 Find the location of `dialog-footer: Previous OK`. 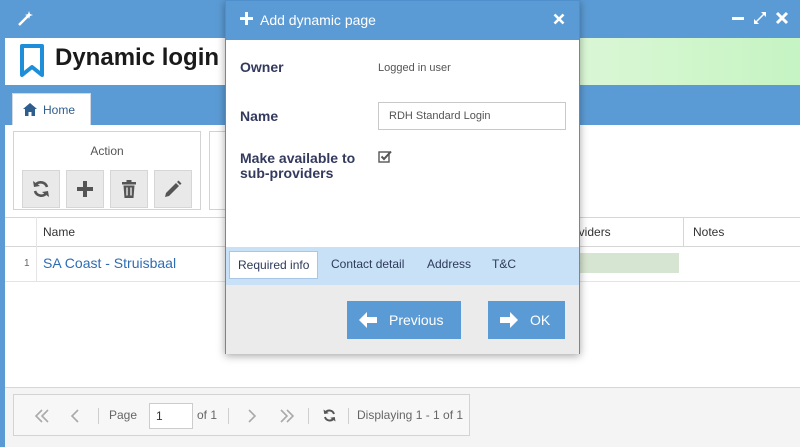

dialog-footer: Previous OK is located at coordinates (402, 319).